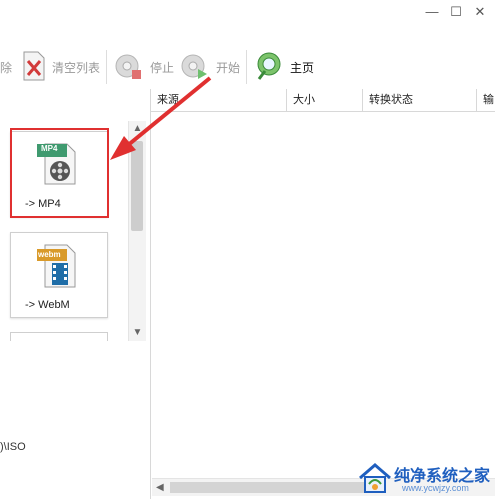 The height and width of the screenshot is (499, 495). I want to click on format-card-webm: webm -> WebM, so click(59, 275).